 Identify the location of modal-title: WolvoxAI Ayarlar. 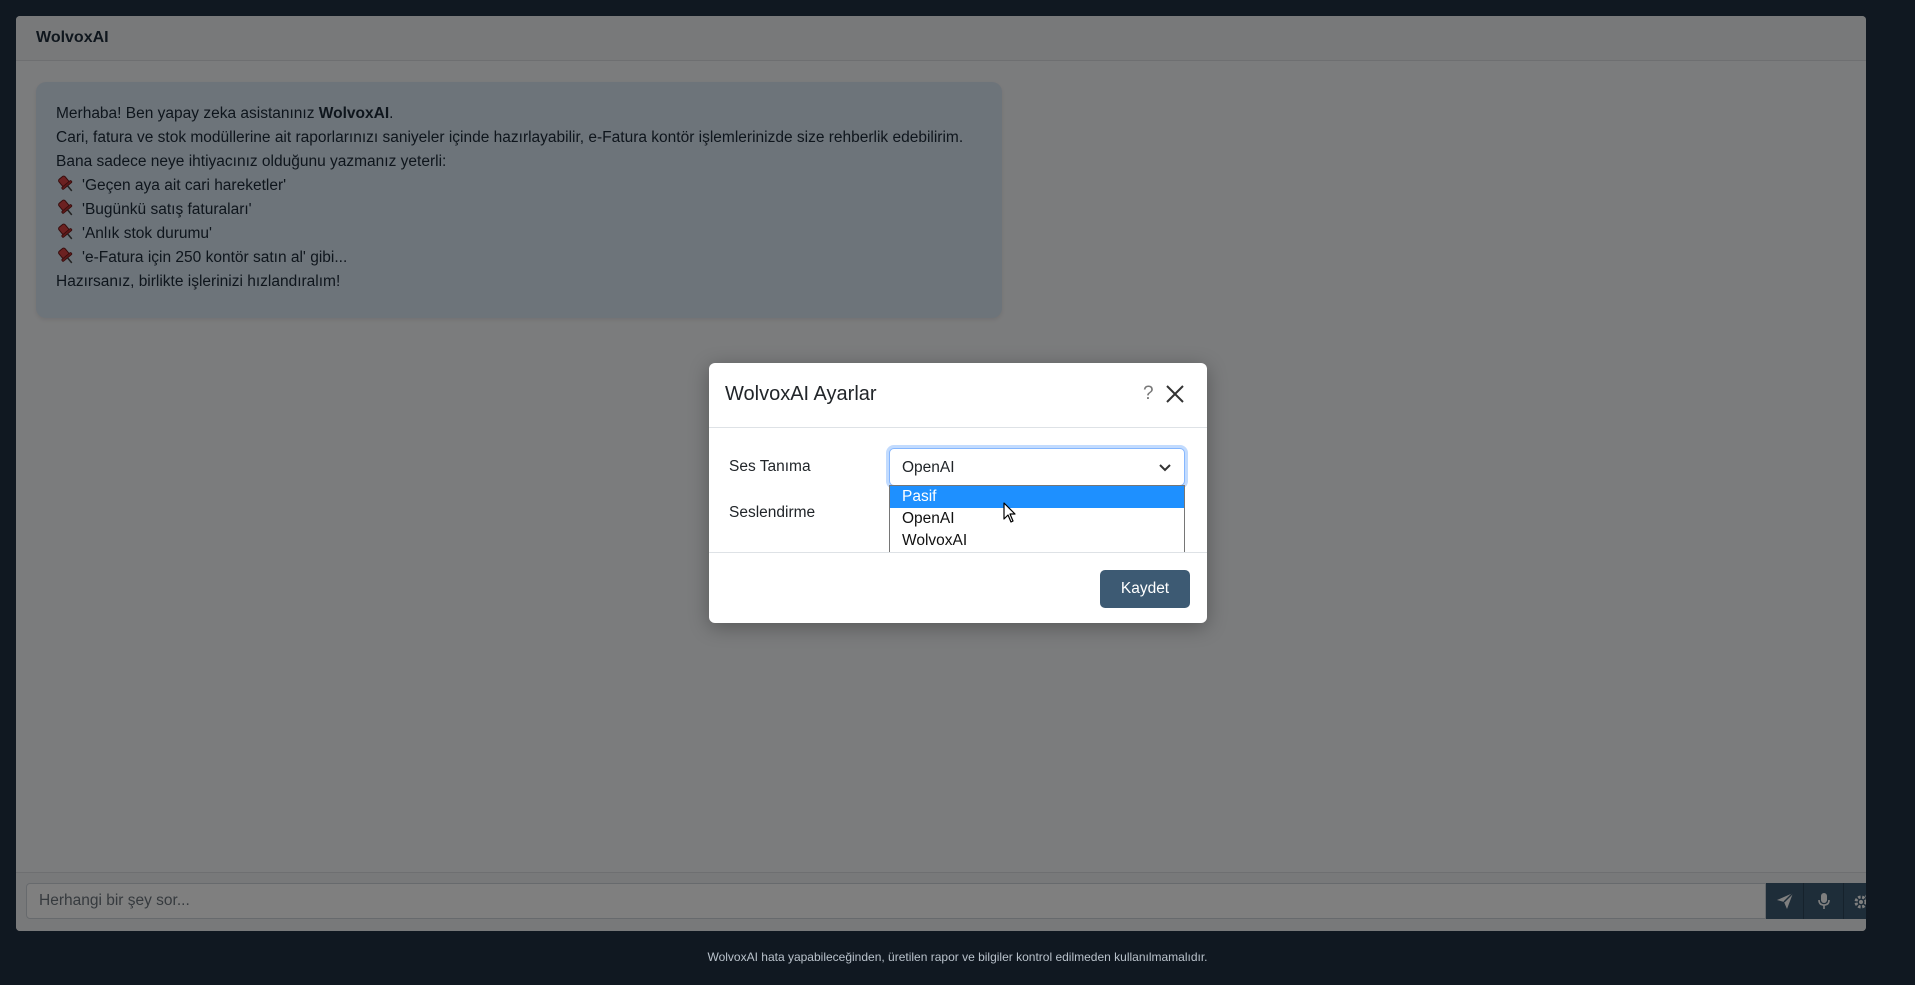
(801, 394).